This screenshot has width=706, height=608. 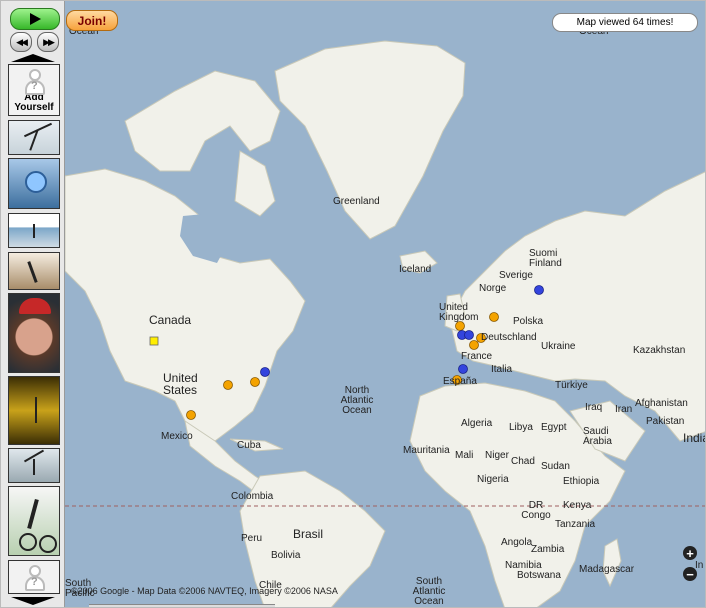 I want to click on label-iran: Iran, so click(x=624, y=409).